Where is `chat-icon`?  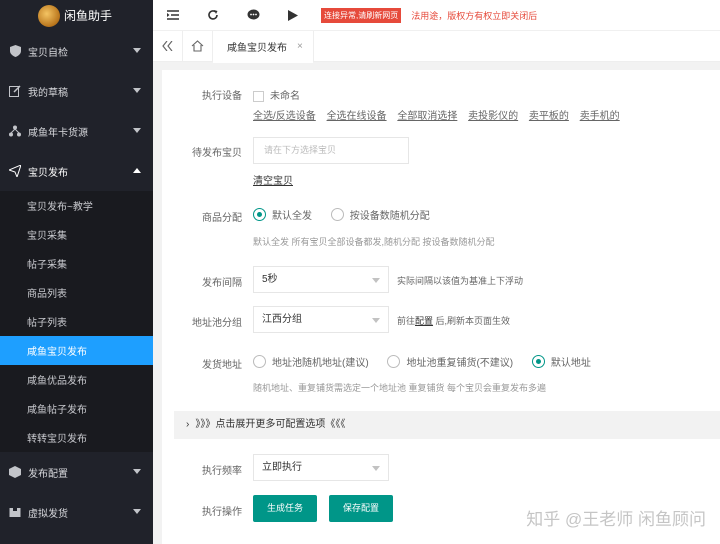 chat-icon is located at coordinates (253, 15).